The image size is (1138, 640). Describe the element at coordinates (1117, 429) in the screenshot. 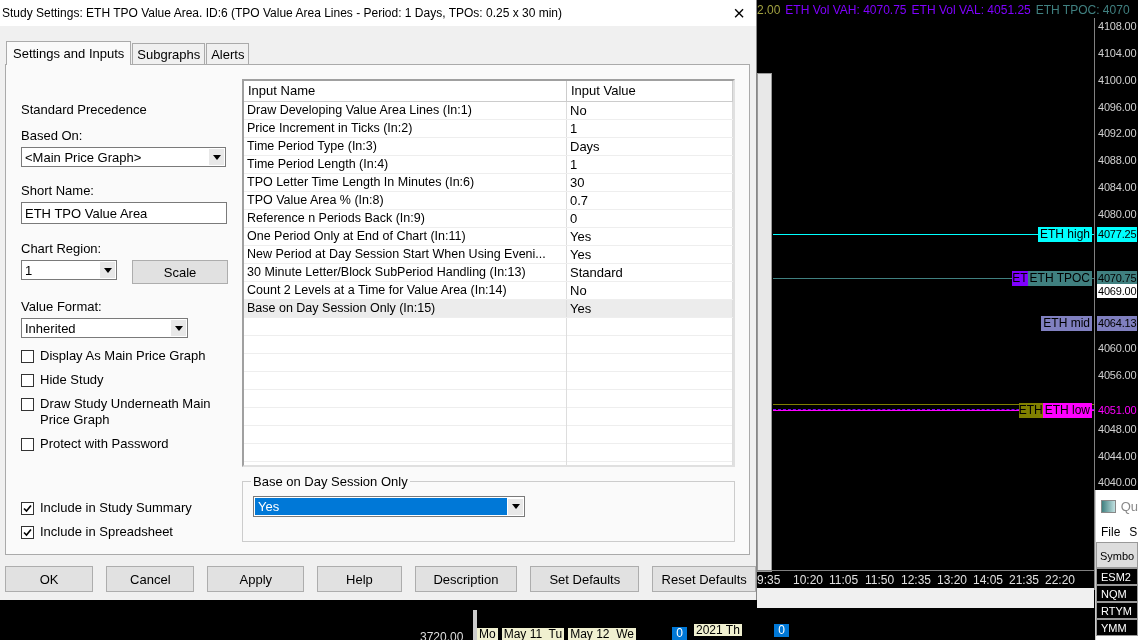

I see `price-tick: 4048.00` at that location.